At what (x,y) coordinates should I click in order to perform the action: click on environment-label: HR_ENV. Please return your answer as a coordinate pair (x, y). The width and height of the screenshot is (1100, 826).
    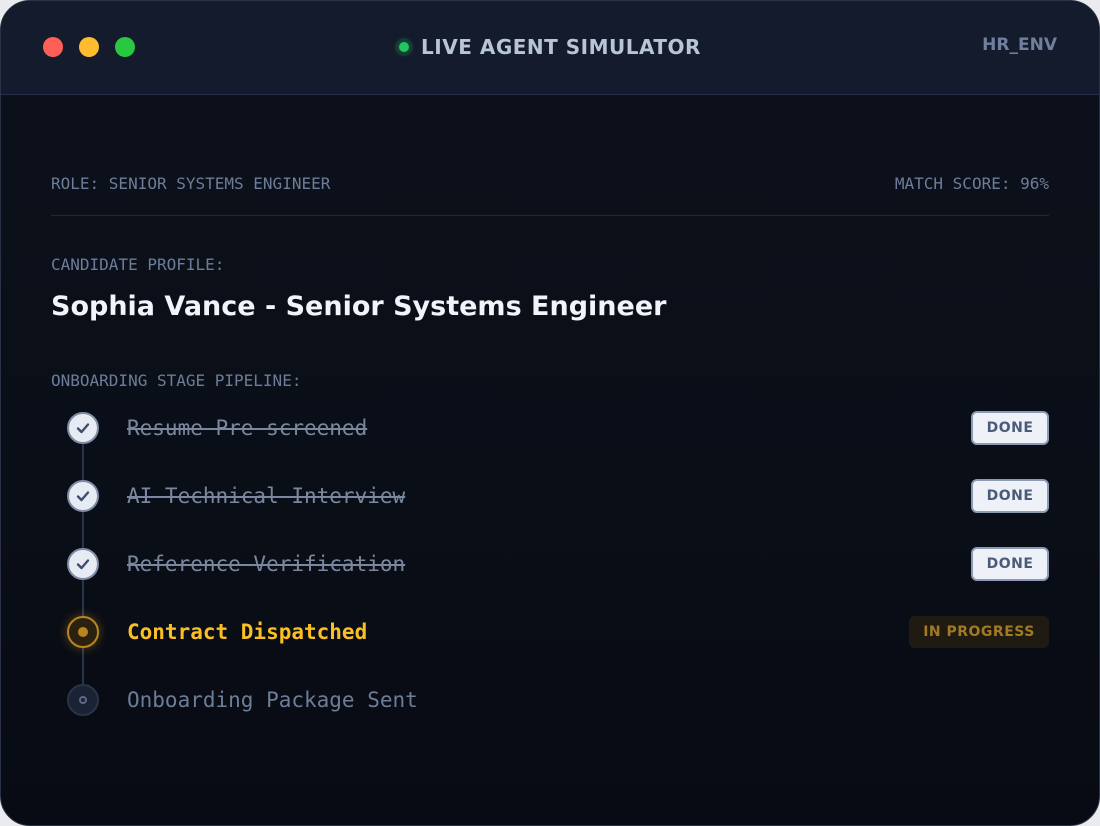
    Looking at the image, I should click on (1019, 45).